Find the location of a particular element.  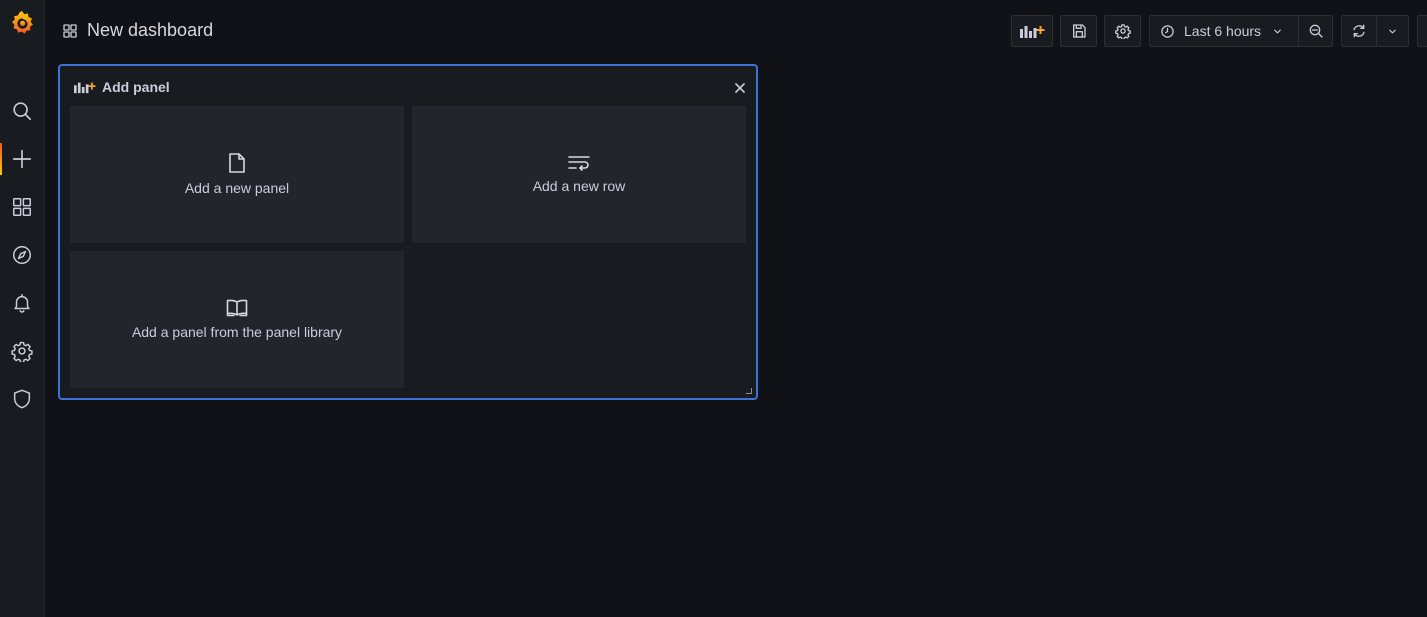

save-icon is located at coordinates (1079, 31).